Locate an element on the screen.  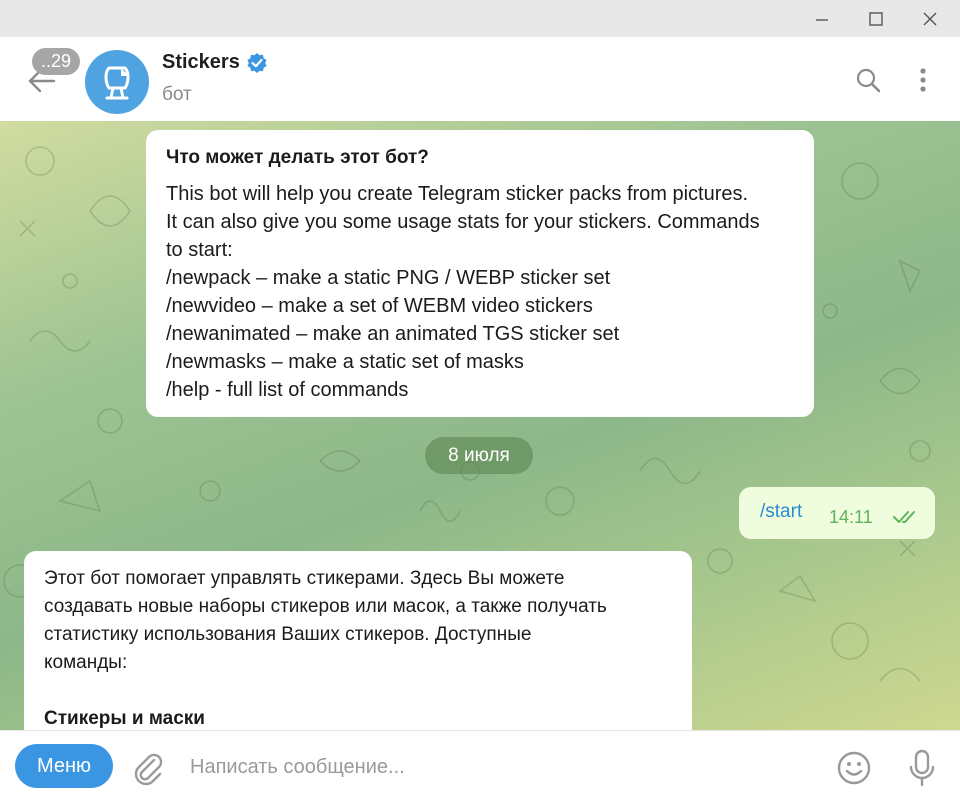
chat-title-area: Stickers is located at coordinates (215, 62).